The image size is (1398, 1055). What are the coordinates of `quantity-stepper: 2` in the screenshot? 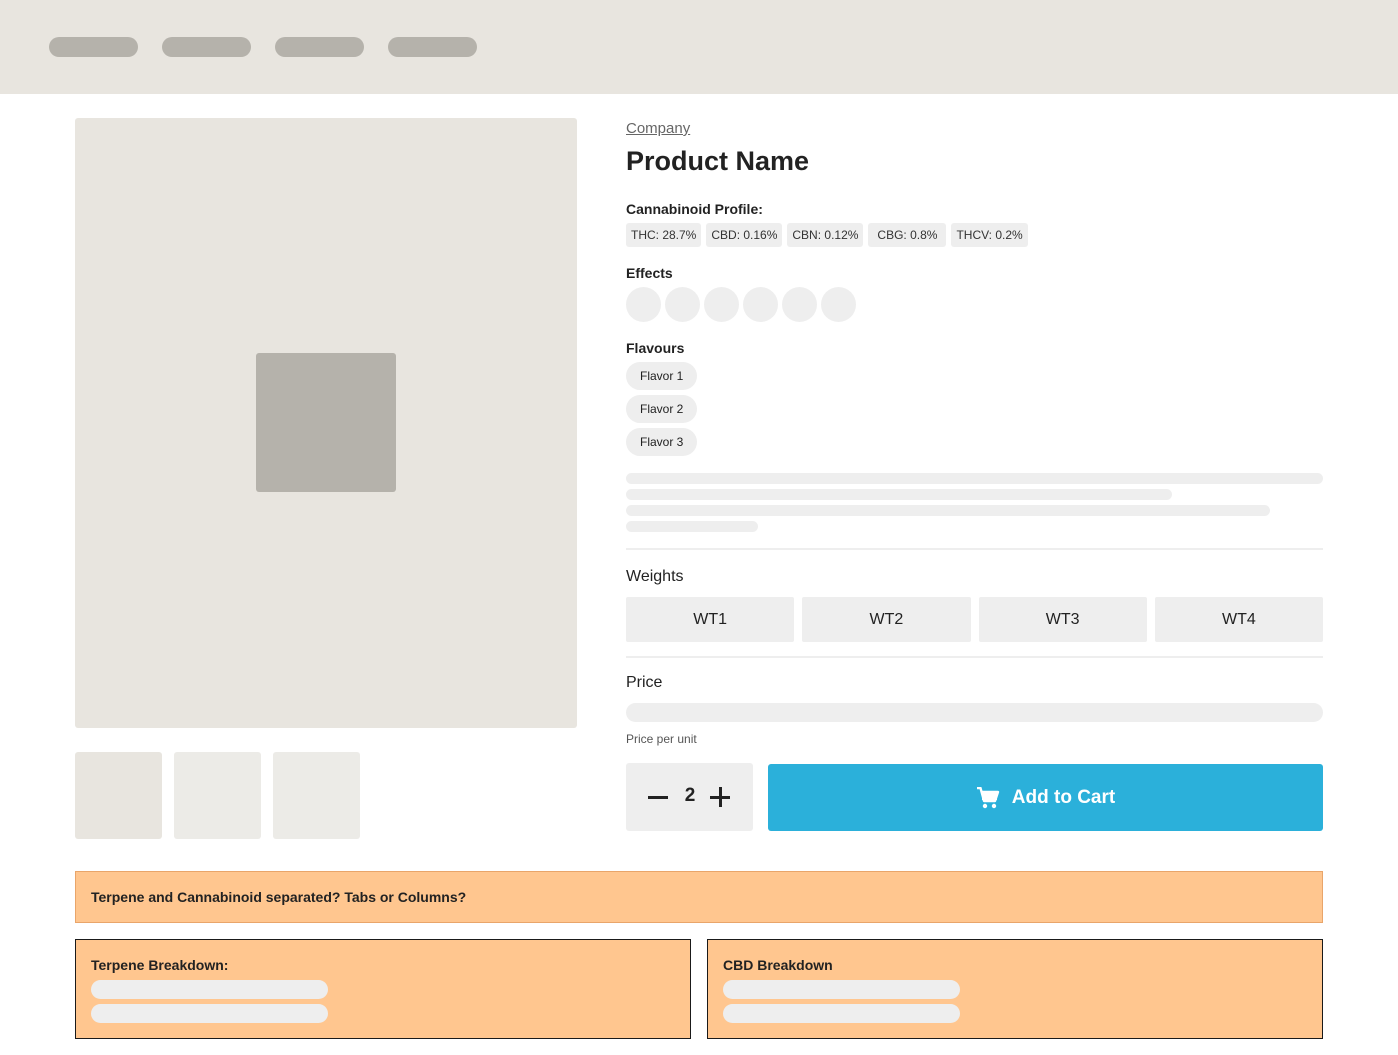 It's located at (689, 797).